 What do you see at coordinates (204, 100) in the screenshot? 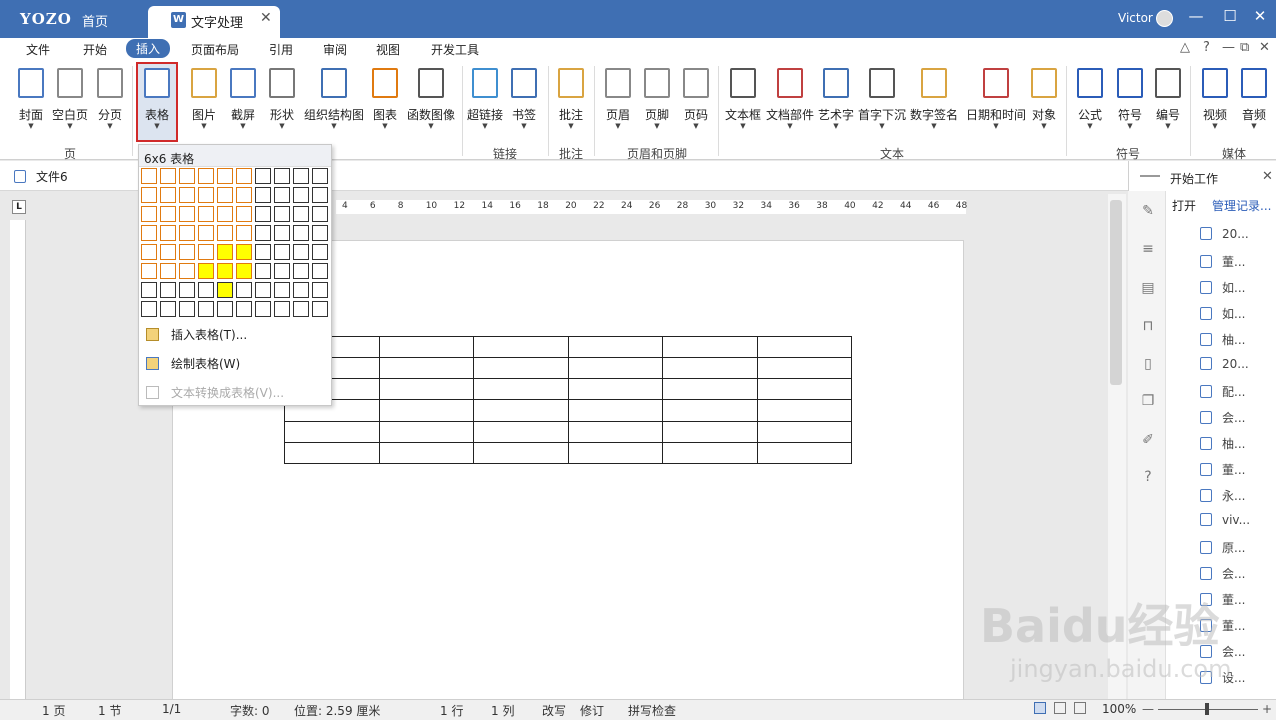
I see `ribbon-button-picture: 图片 ▼` at bounding box center [204, 100].